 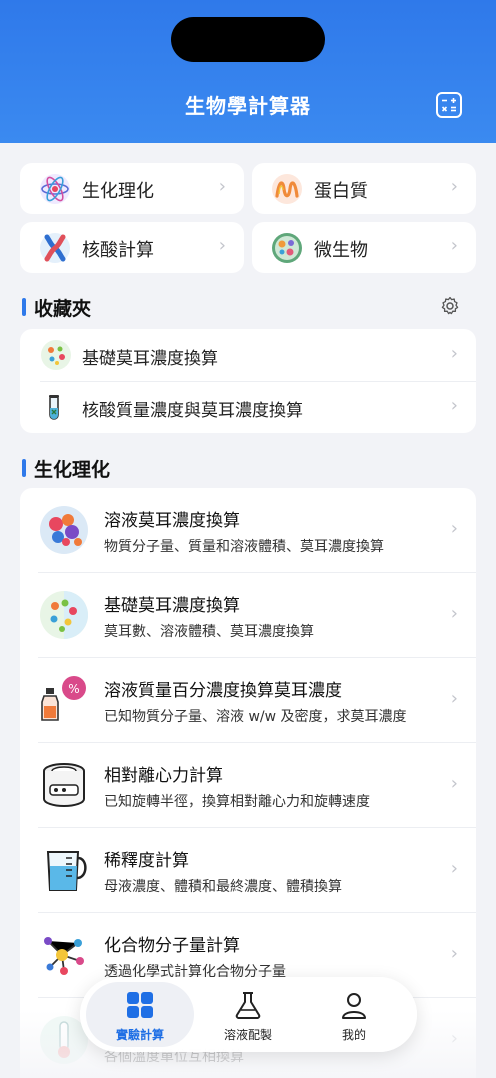 I want to click on calculator-button, so click(x=449, y=105).